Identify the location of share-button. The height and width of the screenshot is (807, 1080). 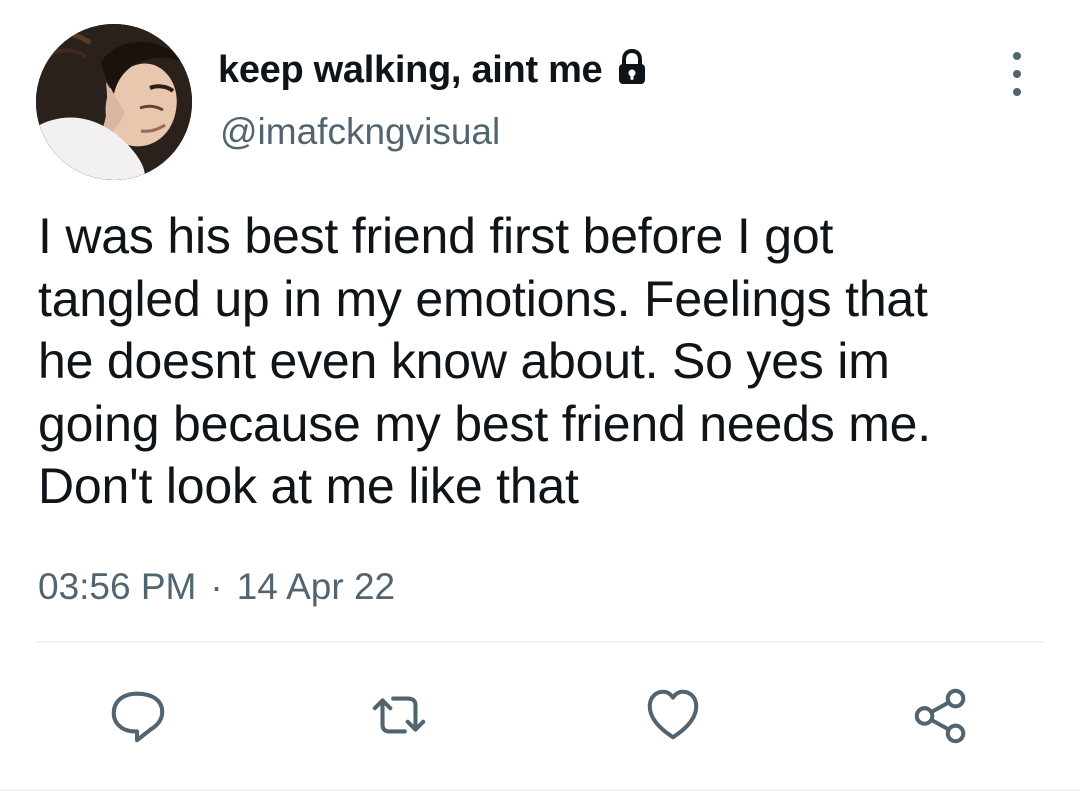
(941, 715).